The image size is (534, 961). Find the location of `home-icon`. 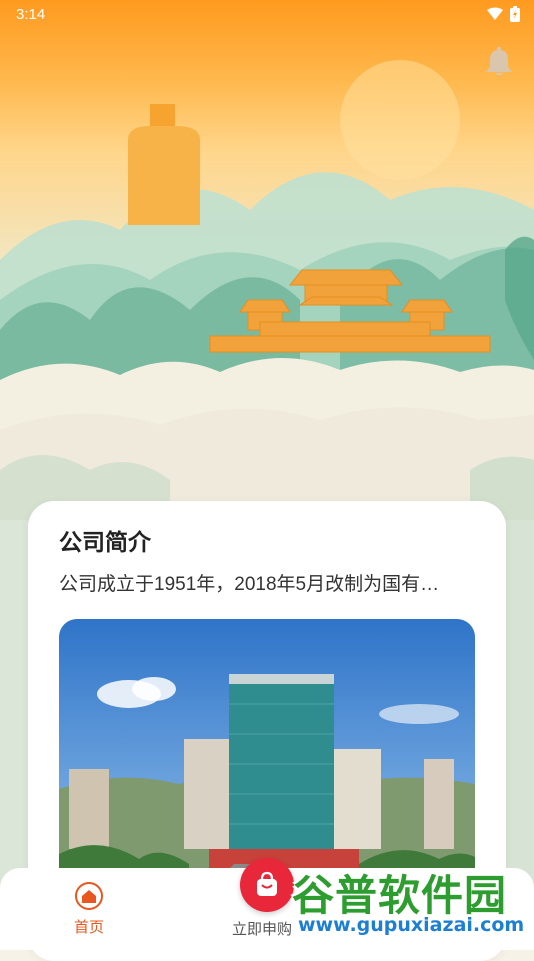

home-icon is located at coordinates (89, 896).